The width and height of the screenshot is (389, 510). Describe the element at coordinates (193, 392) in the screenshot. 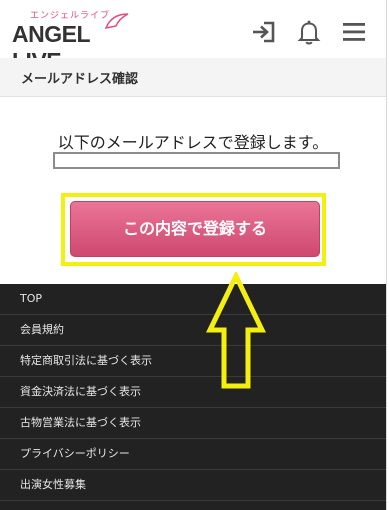

I see `footer-link-payment-act: 資金決済法に基づく表示` at that location.